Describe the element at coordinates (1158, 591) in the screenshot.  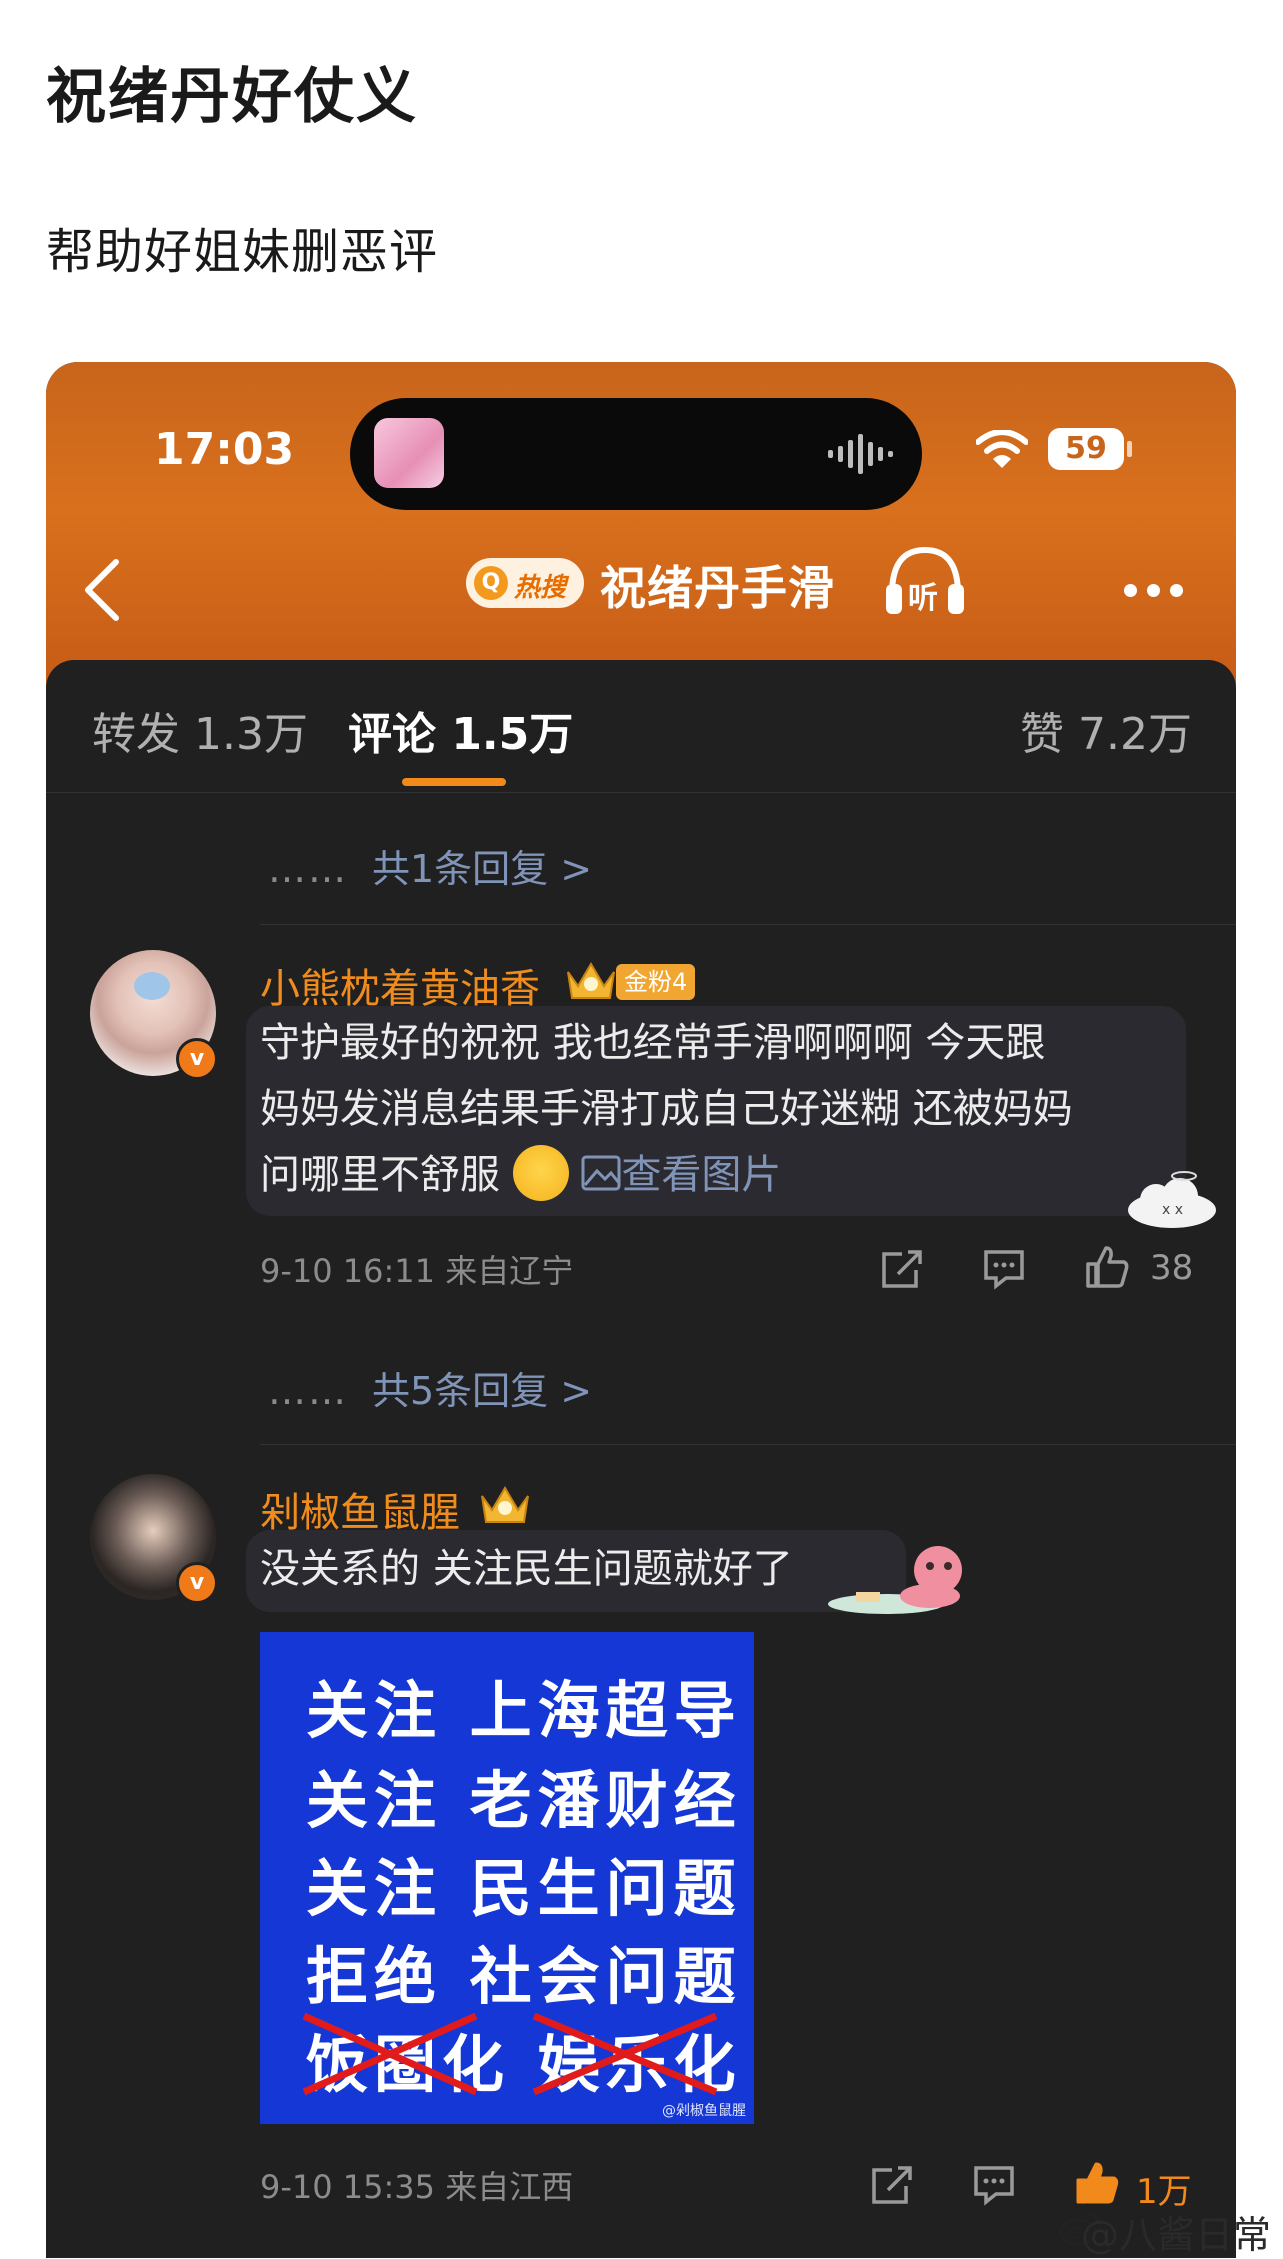
I see `more-options-icon` at that location.